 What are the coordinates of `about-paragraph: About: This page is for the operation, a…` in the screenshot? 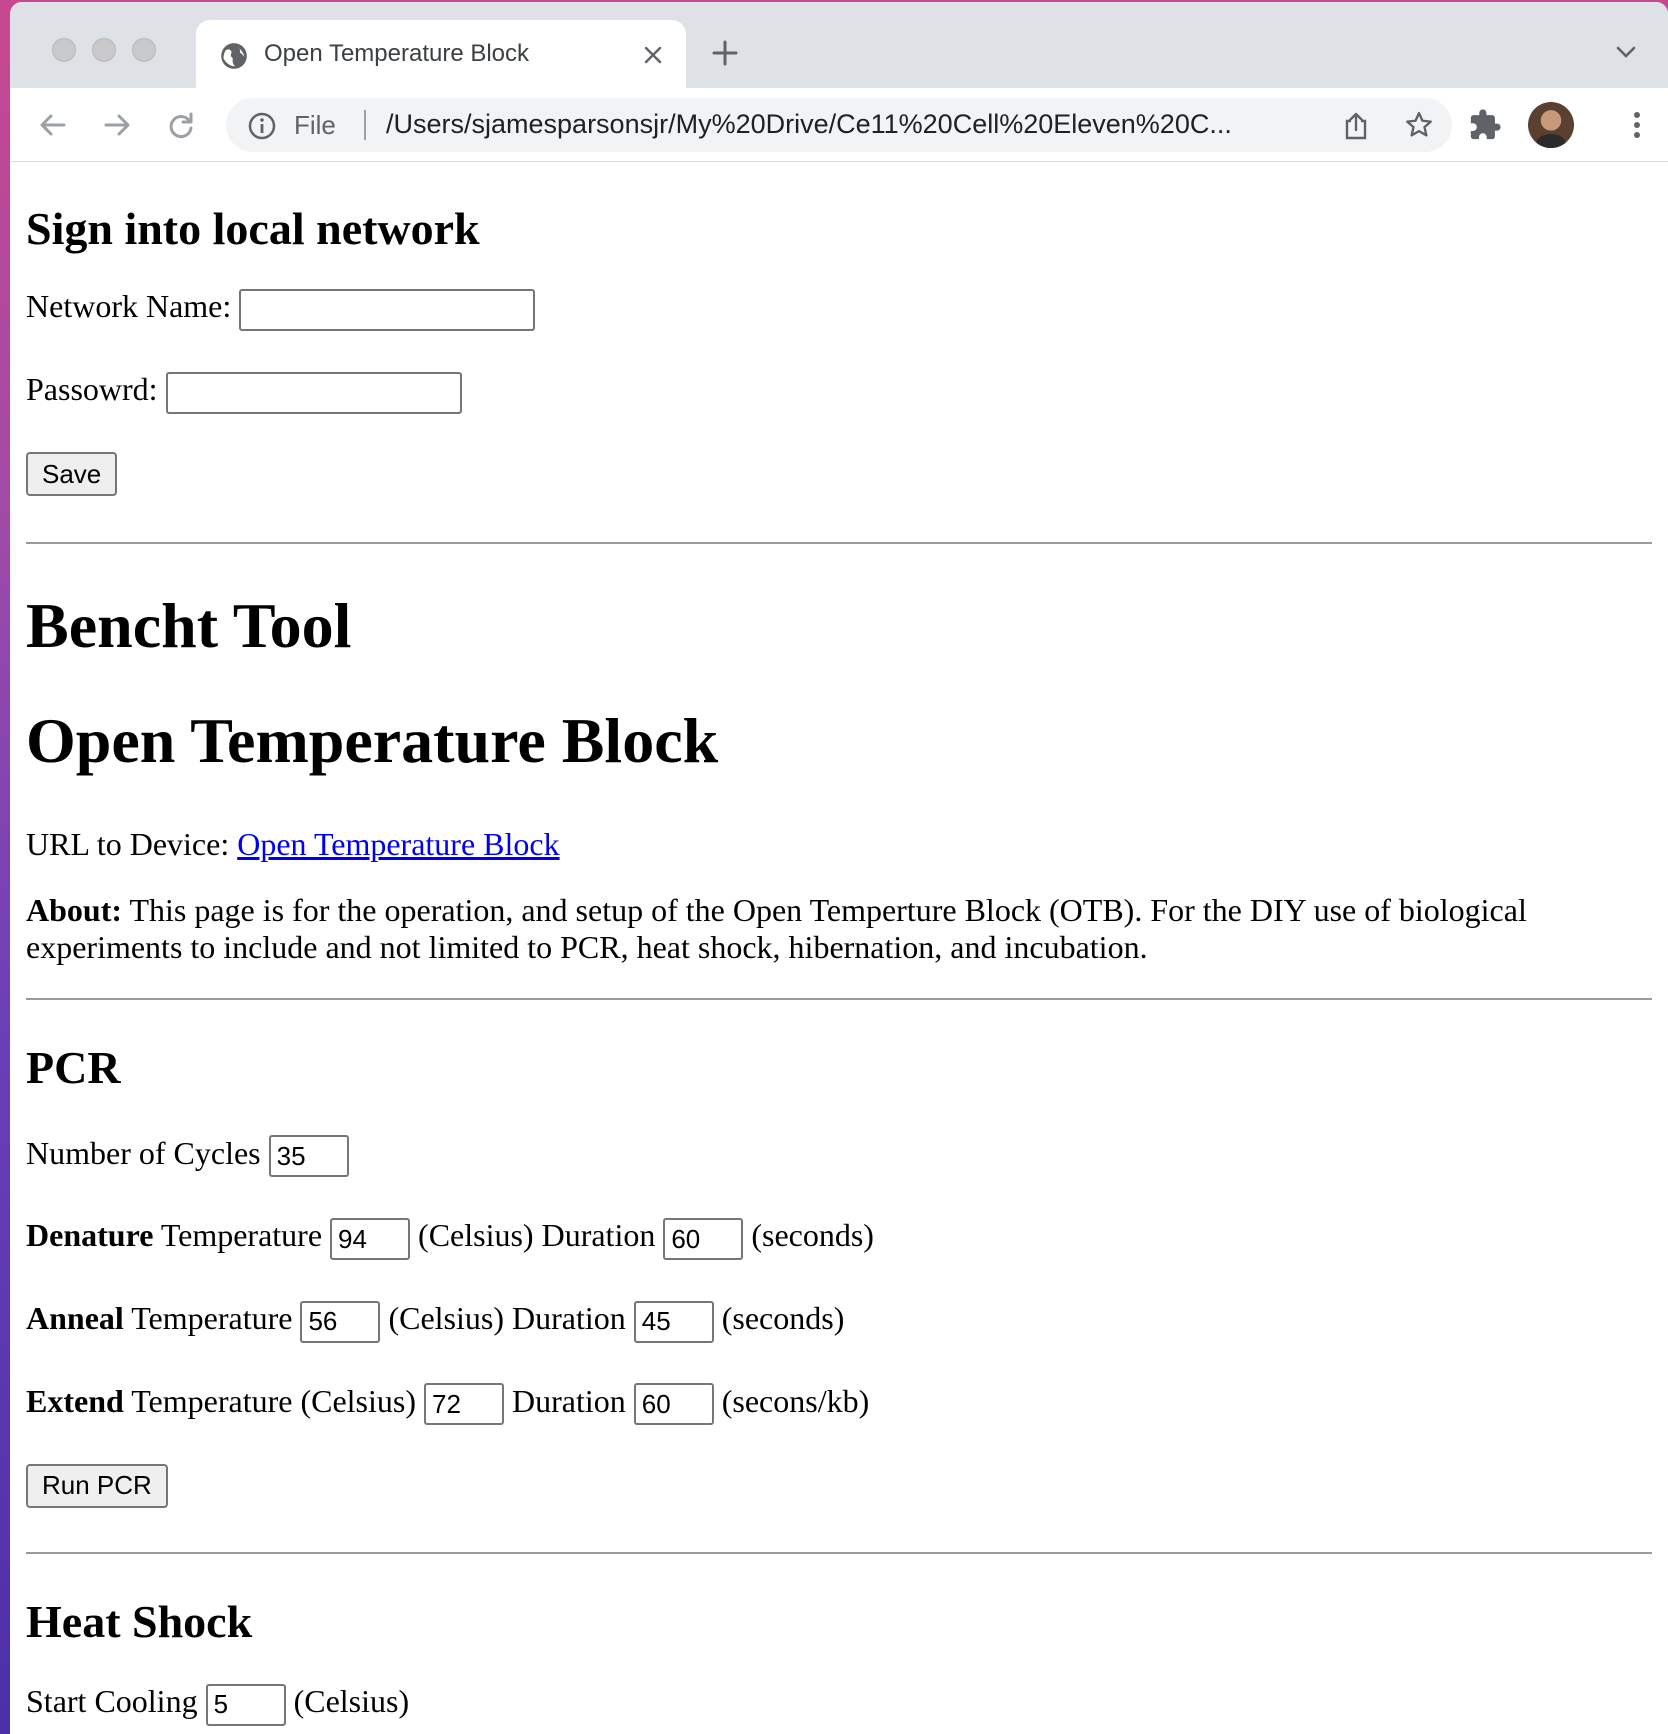 It's located at (839, 929).